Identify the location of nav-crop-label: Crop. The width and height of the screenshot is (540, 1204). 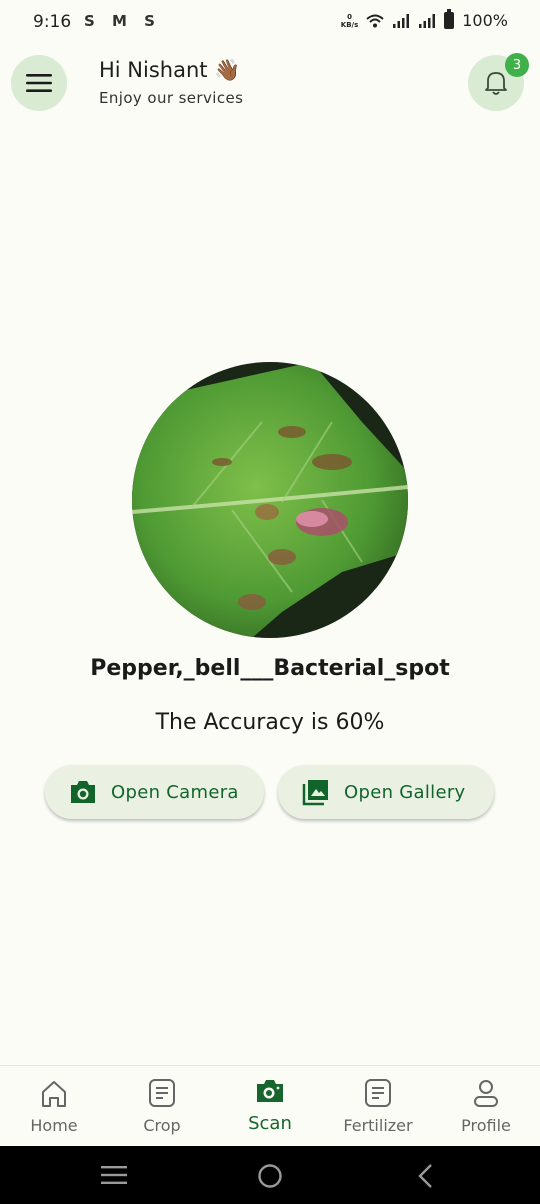
(162, 1125).